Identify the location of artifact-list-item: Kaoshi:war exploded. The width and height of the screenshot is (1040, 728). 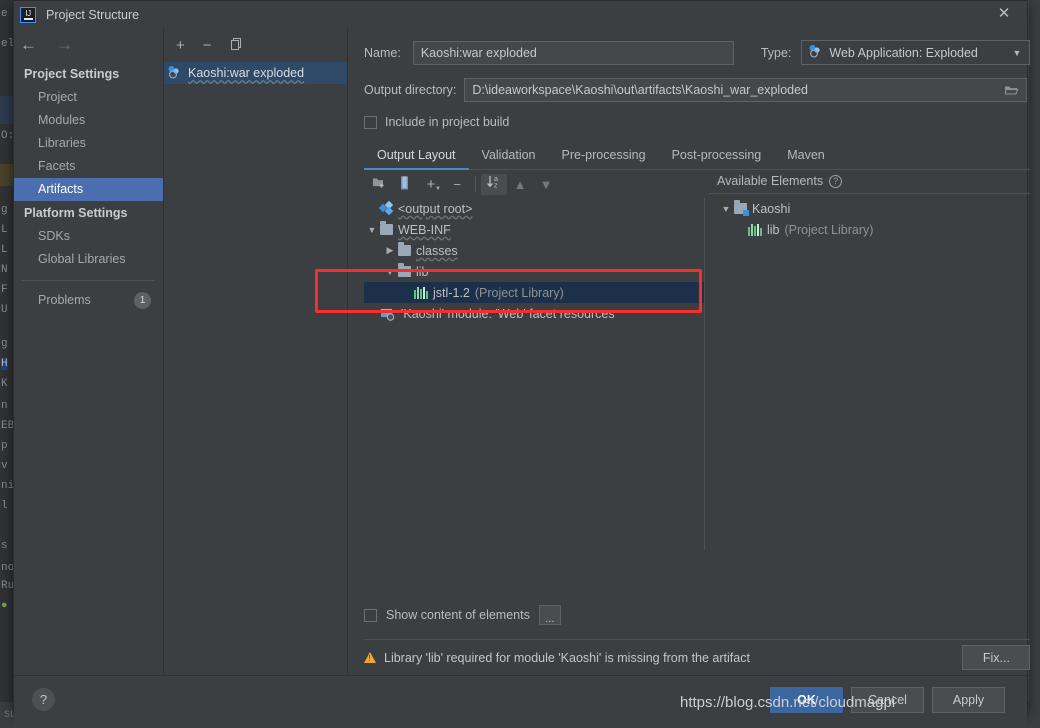
(255, 73).